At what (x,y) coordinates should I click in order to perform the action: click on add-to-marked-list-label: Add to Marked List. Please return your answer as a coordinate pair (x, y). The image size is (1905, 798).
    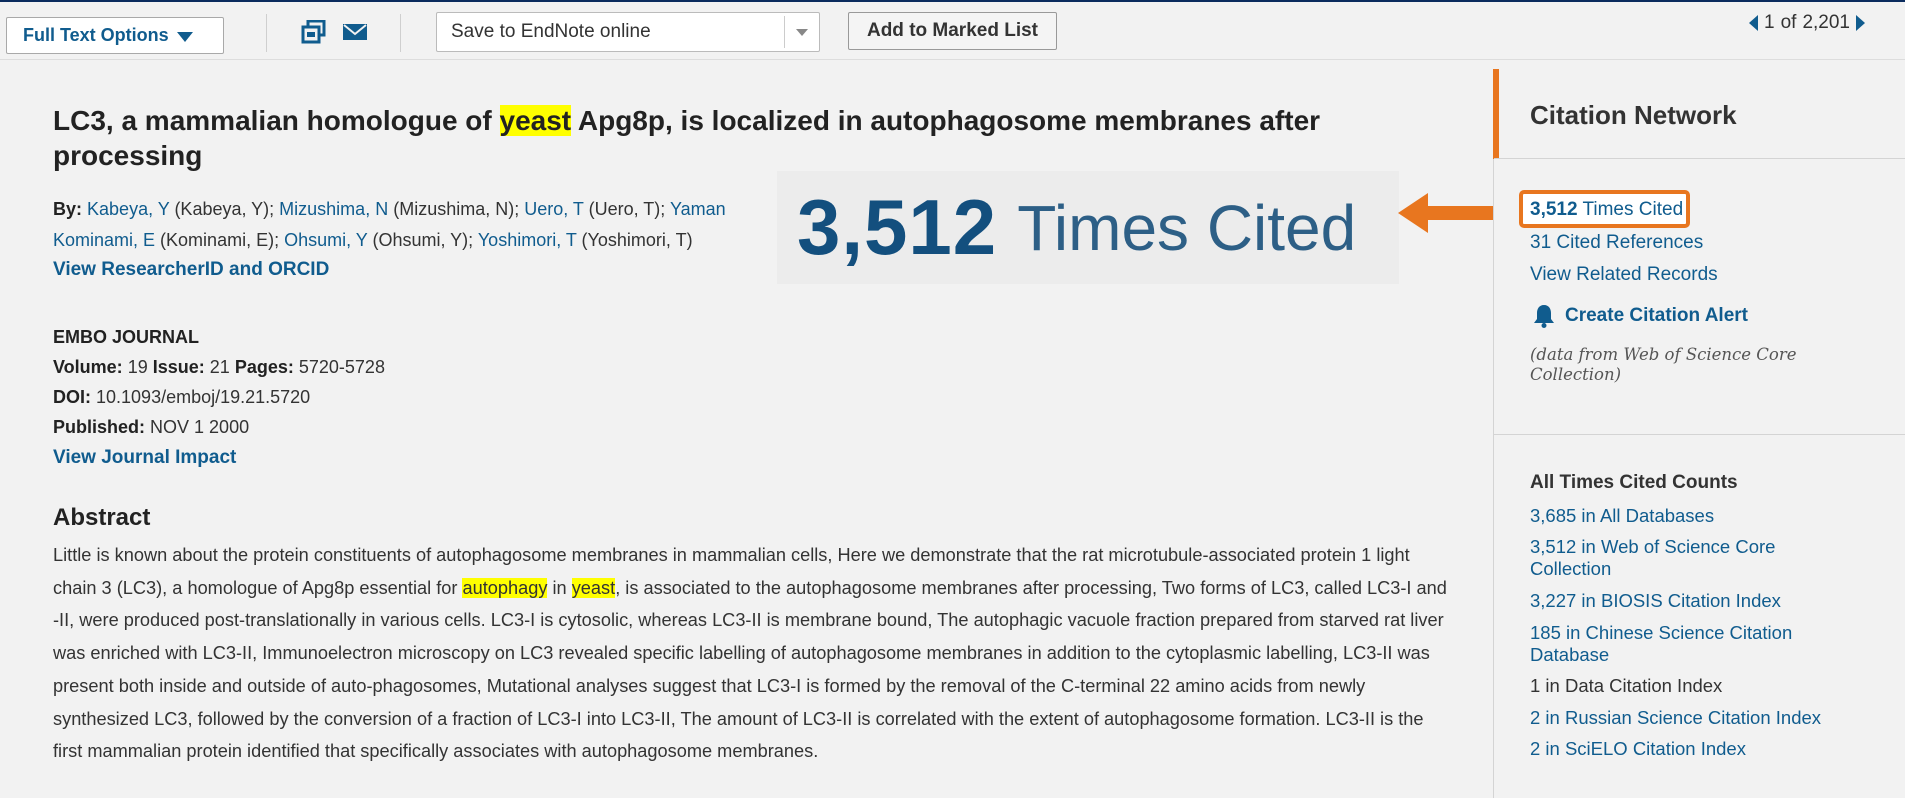
    Looking at the image, I should click on (952, 30).